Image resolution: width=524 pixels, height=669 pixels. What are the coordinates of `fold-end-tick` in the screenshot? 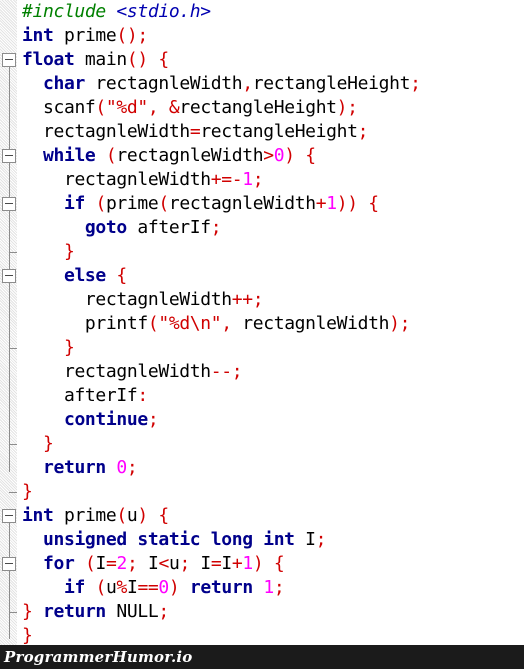 It's located at (13, 252).